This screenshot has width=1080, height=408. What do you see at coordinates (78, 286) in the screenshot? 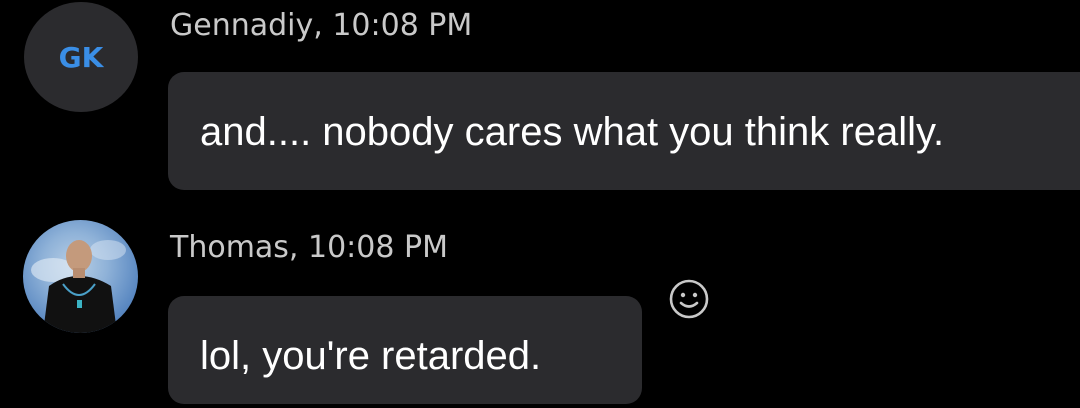
I see `person-photo-icon` at bounding box center [78, 286].